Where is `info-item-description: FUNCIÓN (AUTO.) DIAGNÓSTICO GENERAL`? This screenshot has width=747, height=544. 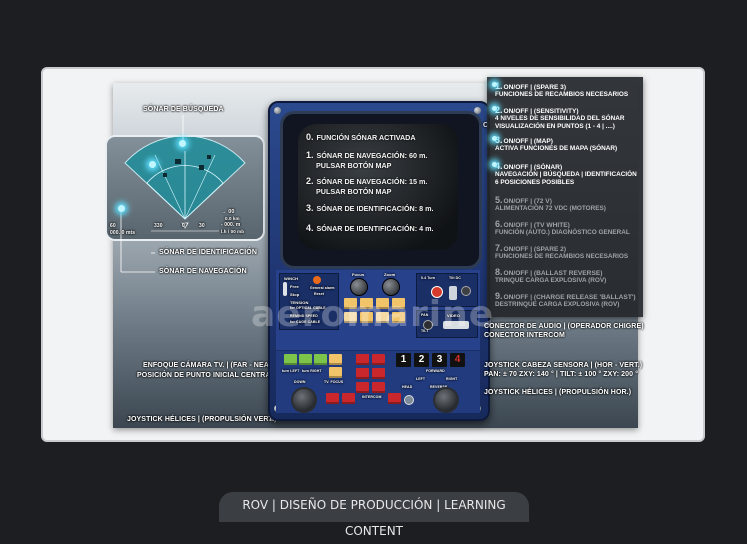
info-item-description: FUNCIÓN (AUTO.) DIAGNÓSTICO GENERAL is located at coordinates (562, 232).